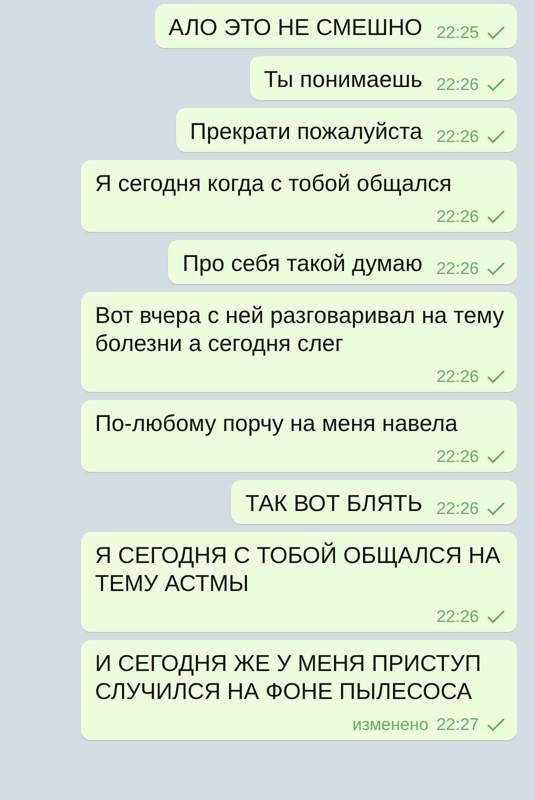 The height and width of the screenshot is (800, 535). What do you see at coordinates (276, 423) in the screenshot?
I see `message-text: По-любому порчу на меня навела` at bounding box center [276, 423].